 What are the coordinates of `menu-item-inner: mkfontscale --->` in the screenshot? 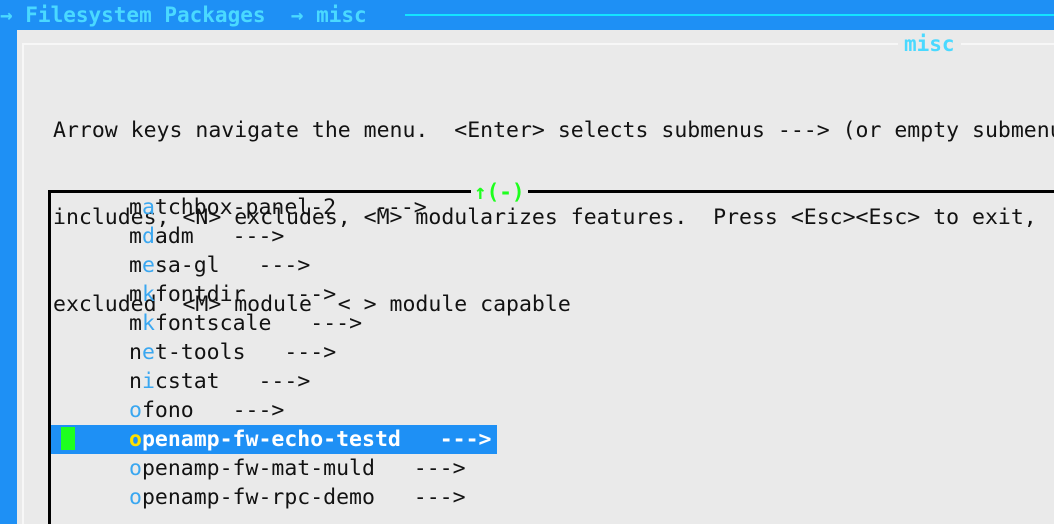 It's located at (206, 323).